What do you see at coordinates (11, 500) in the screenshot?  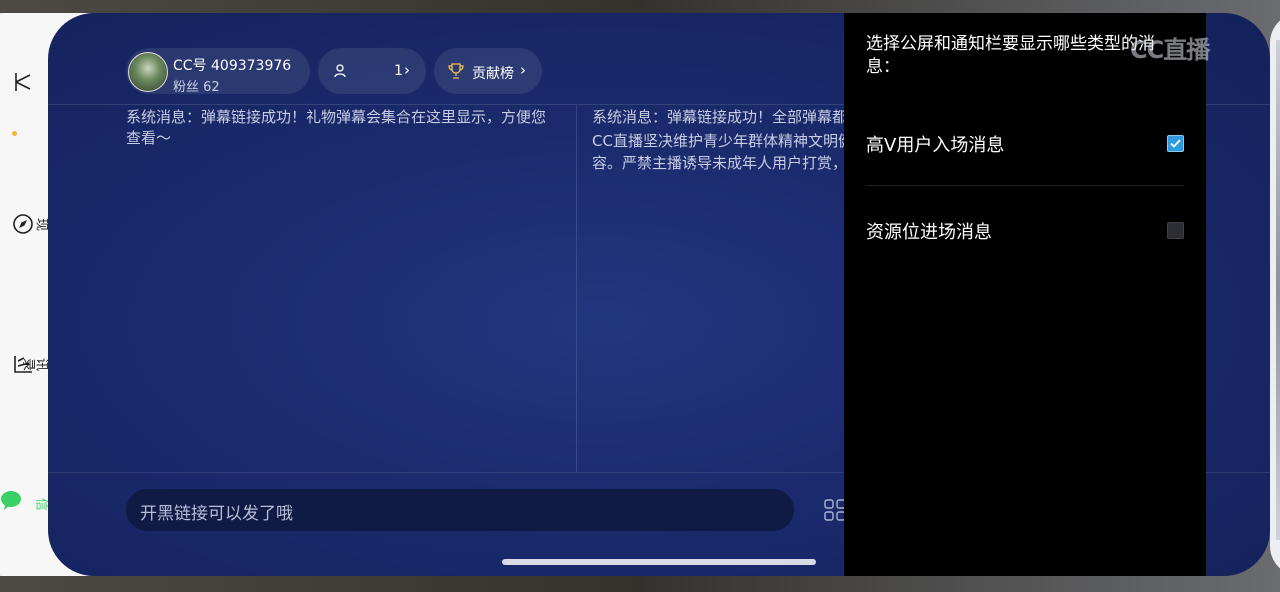 I see `chat-bubble-icon` at bounding box center [11, 500].